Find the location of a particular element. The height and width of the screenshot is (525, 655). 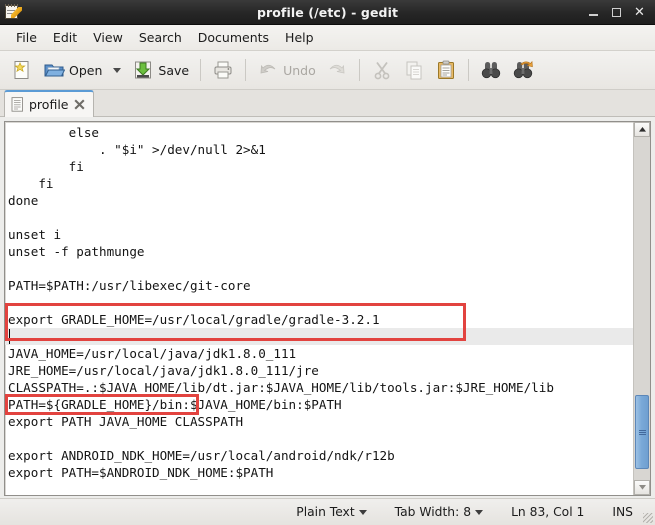

tab-bar: profile is located at coordinates (327, 103).